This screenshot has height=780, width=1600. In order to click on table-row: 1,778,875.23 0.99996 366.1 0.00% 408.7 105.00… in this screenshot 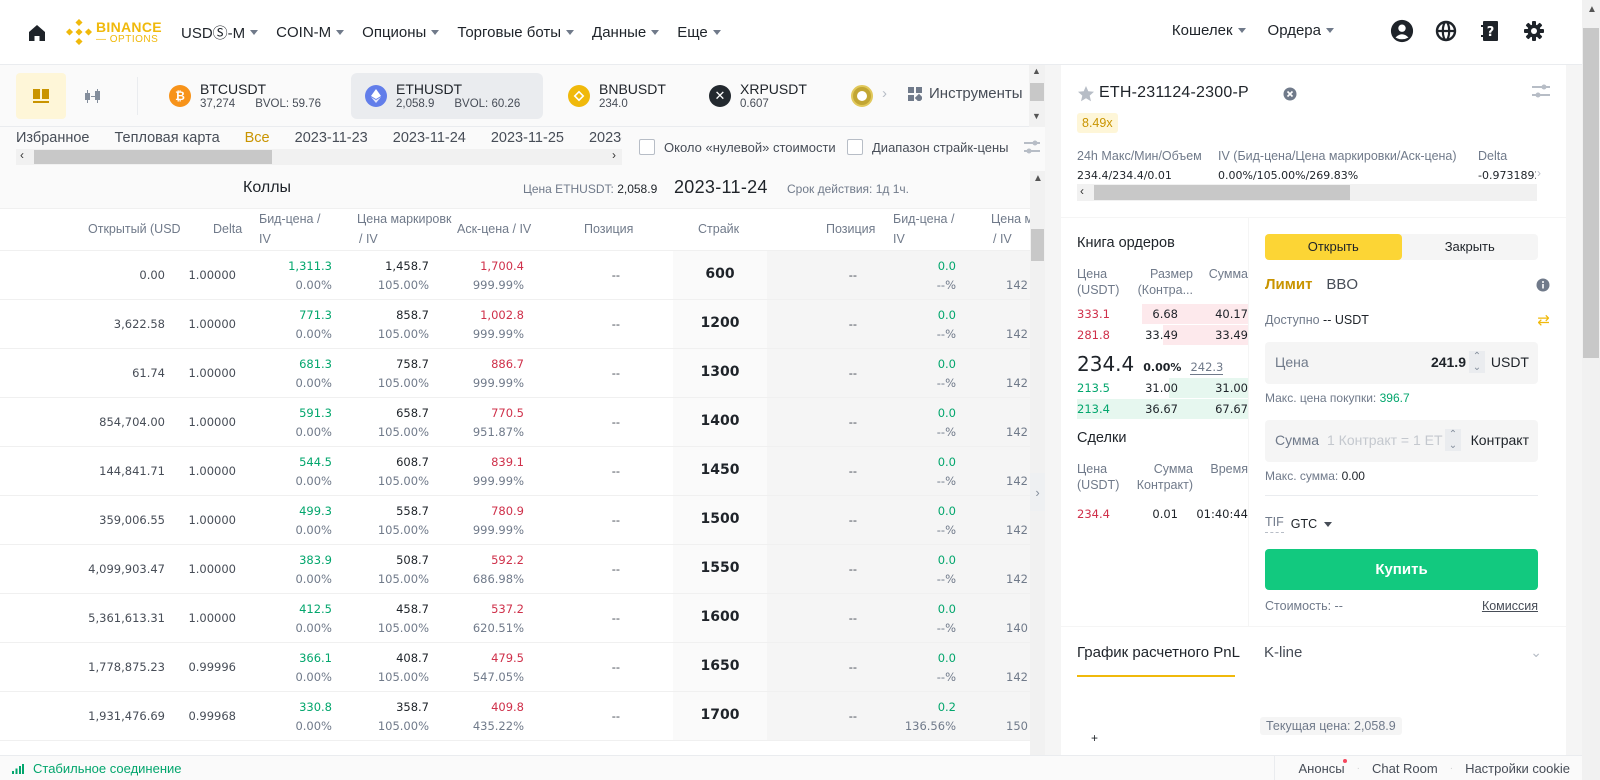, I will do `click(515, 667)`.